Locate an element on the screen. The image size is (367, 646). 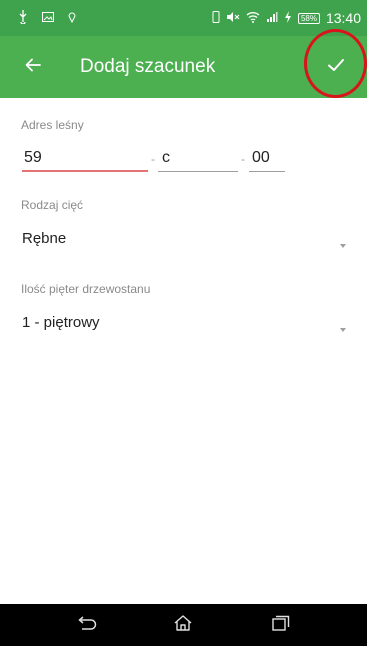
confirm-button is located at coordinates (336, 67).